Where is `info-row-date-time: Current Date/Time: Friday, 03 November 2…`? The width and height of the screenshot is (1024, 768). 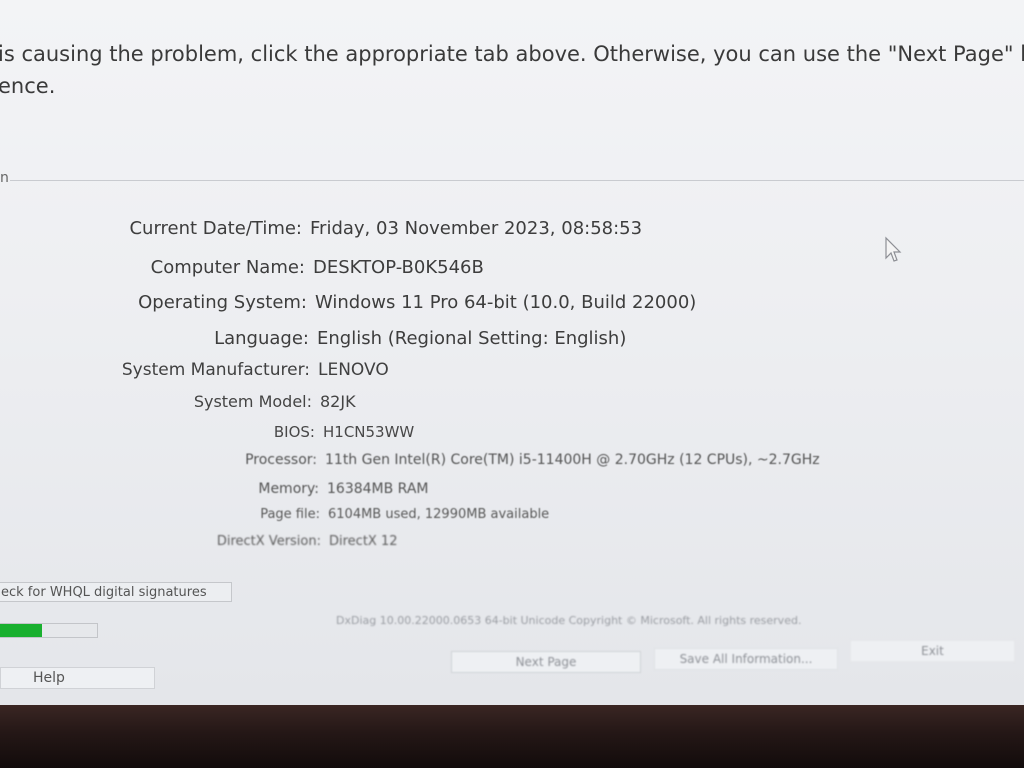 info-row-date-time: Current Date/Time: Friday, 03 November 2… is located at coordinates (321, 230).